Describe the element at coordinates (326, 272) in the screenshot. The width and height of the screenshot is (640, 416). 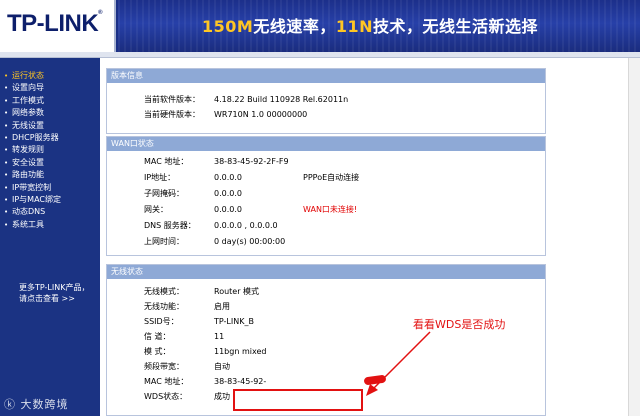
I see `panel-title: 无线状态` at that location.